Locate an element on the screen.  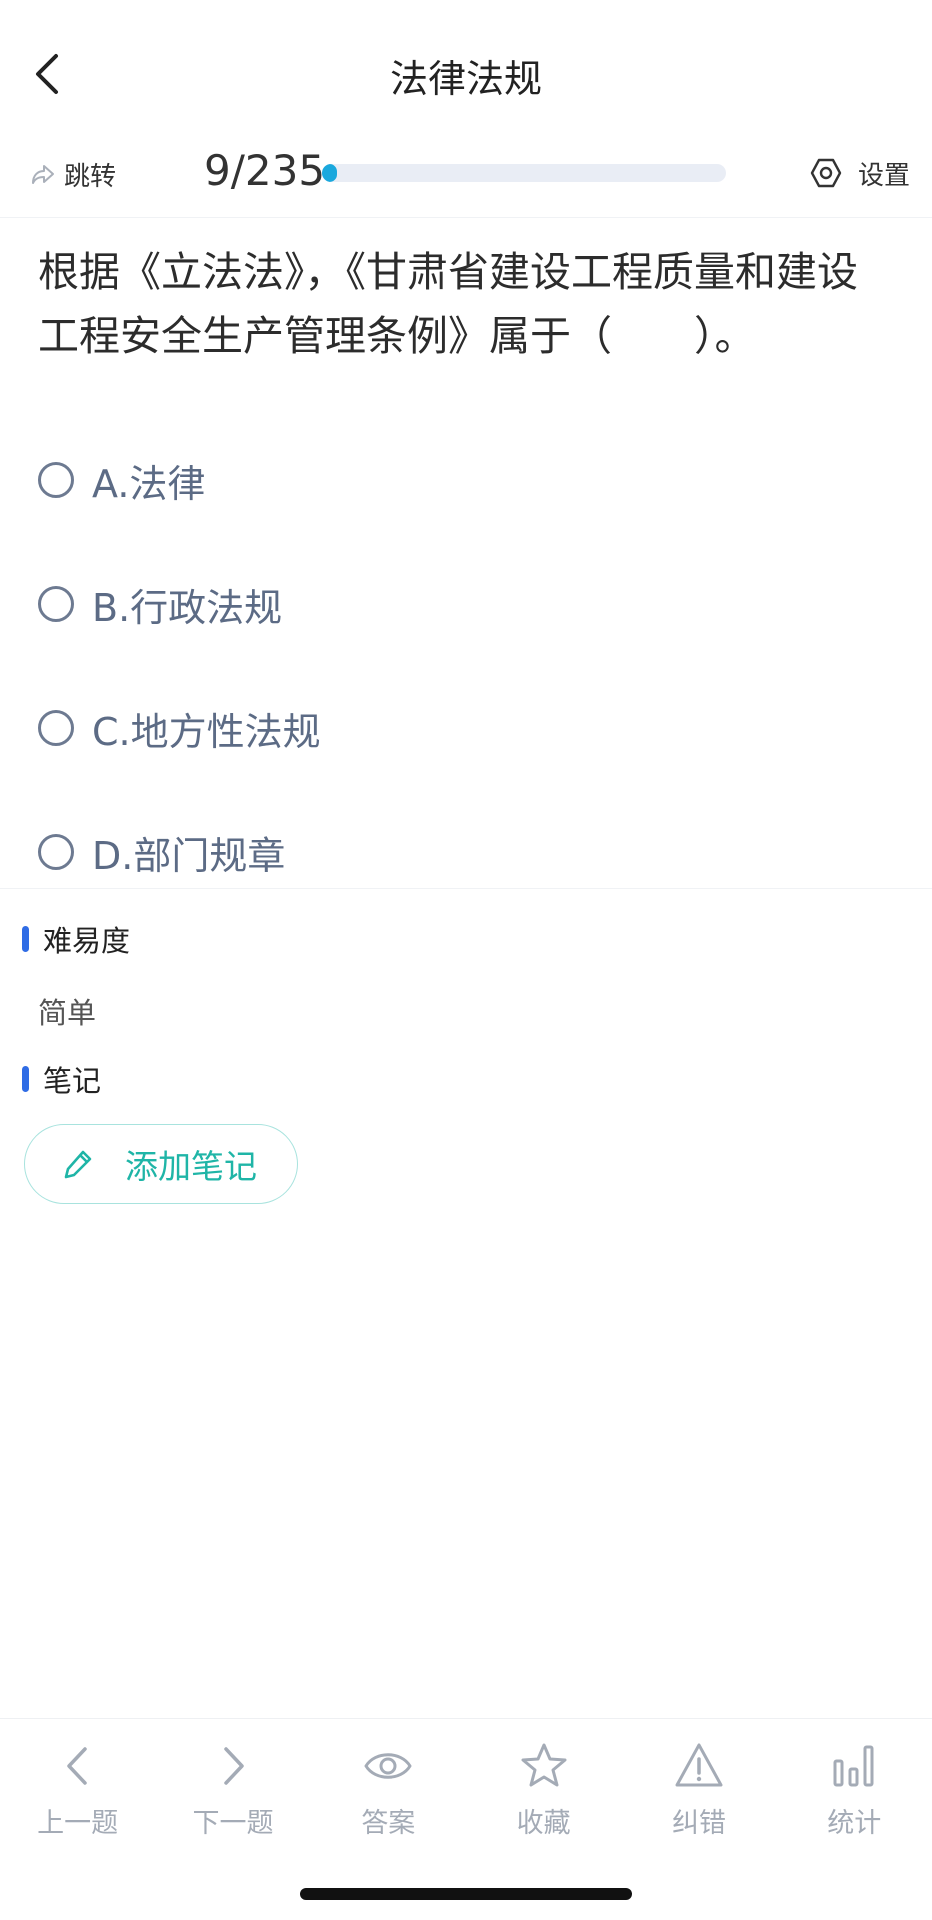
difficulty-section-header: 难易度 is located at coordinates (76, 939).